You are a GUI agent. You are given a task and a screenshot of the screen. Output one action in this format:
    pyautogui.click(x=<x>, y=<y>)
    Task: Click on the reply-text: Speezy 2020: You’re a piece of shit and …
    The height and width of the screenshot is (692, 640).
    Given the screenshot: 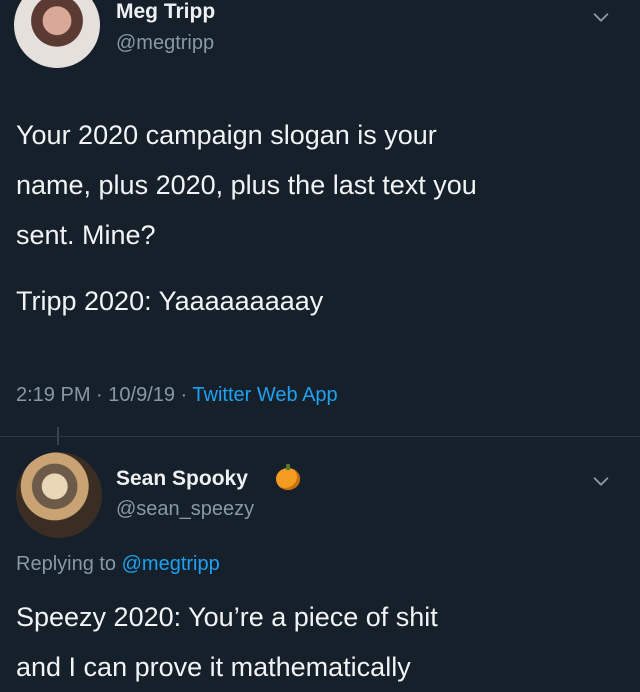 What is the action you would take?
    pyautogui.click(x=321, y=642)
    